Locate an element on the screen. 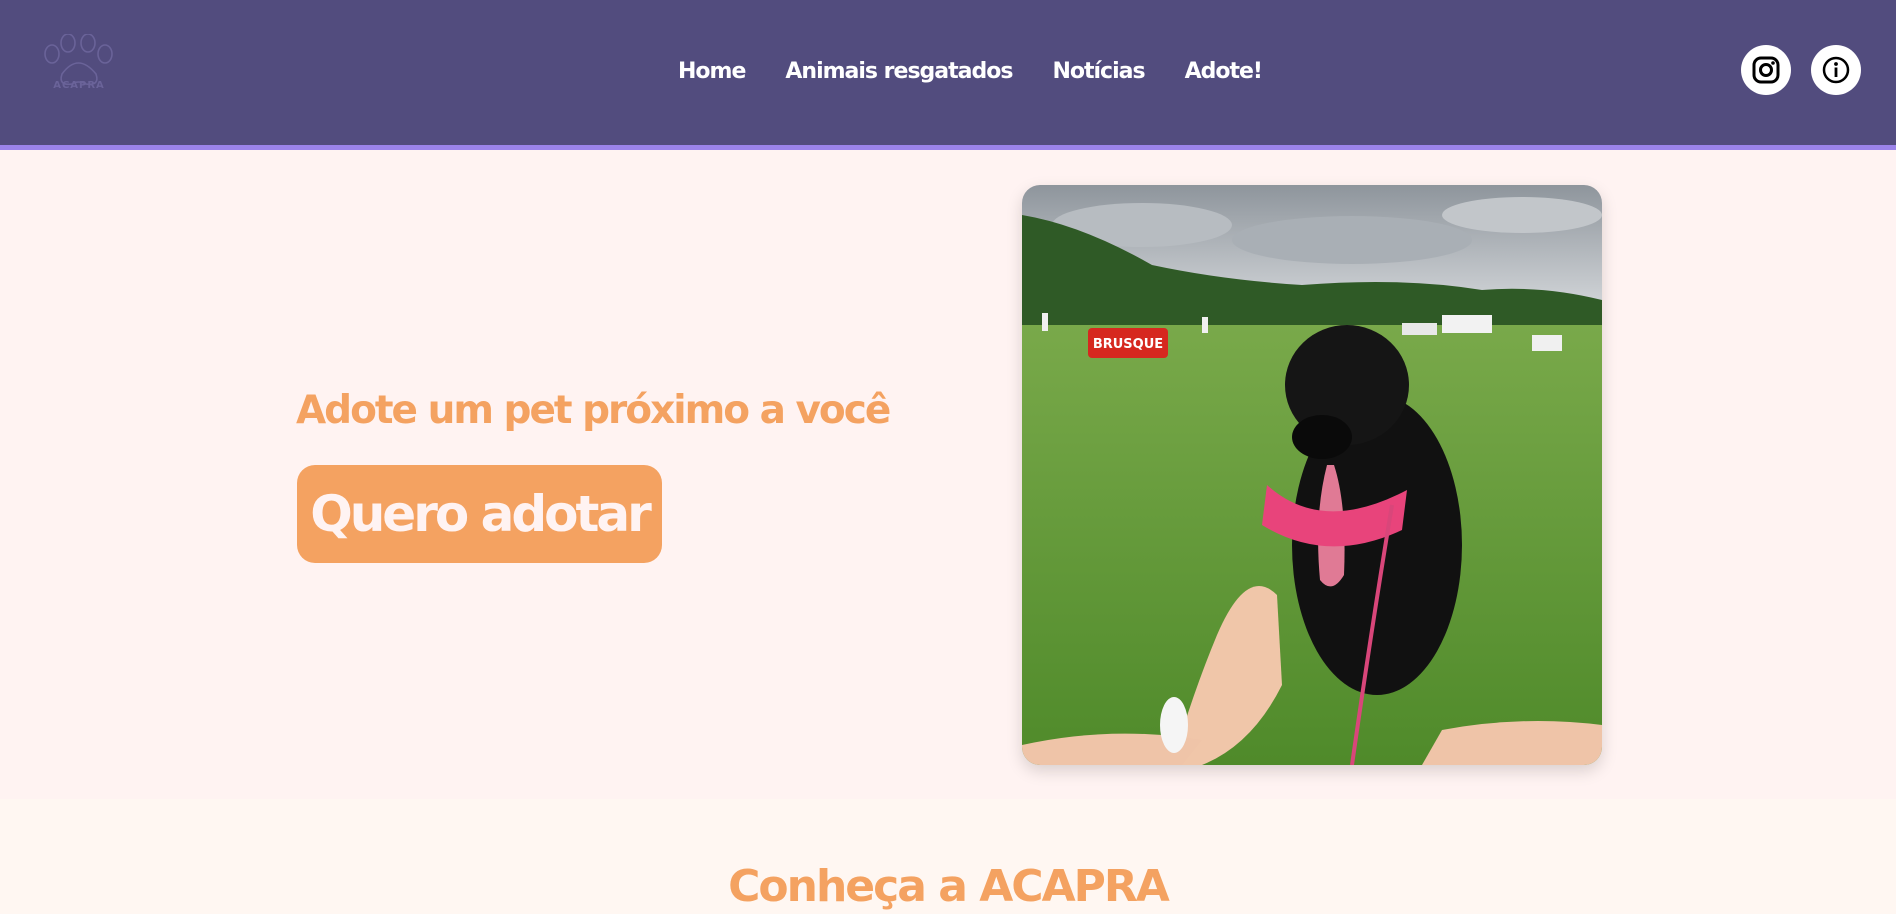 This screenshot has width=1896, height=914. main-nav: Home Animais resgatados Notícias Adote! is located at coordinates (970, 72).